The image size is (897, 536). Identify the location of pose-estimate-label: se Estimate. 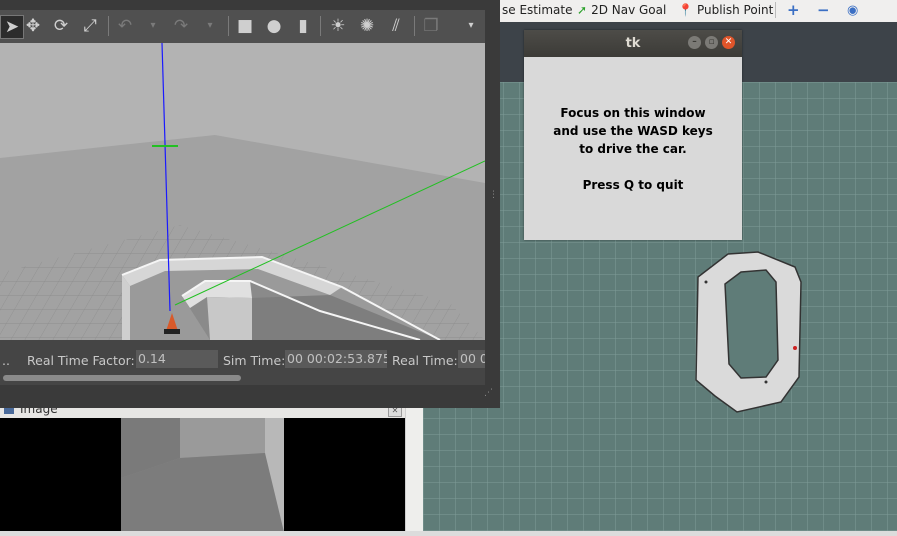
(537, 10).